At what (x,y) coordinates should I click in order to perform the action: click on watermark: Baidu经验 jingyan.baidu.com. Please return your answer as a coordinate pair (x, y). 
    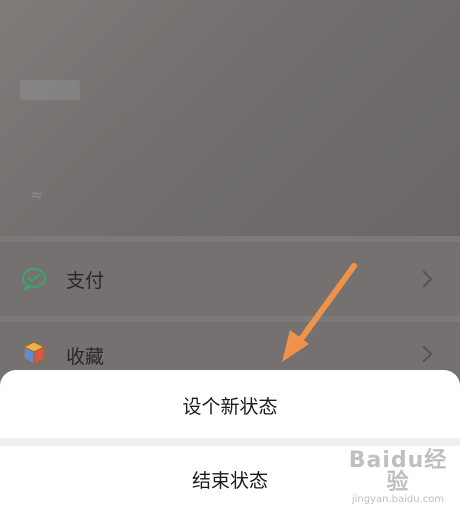
    Looking at the image, I should click on (398, 478).